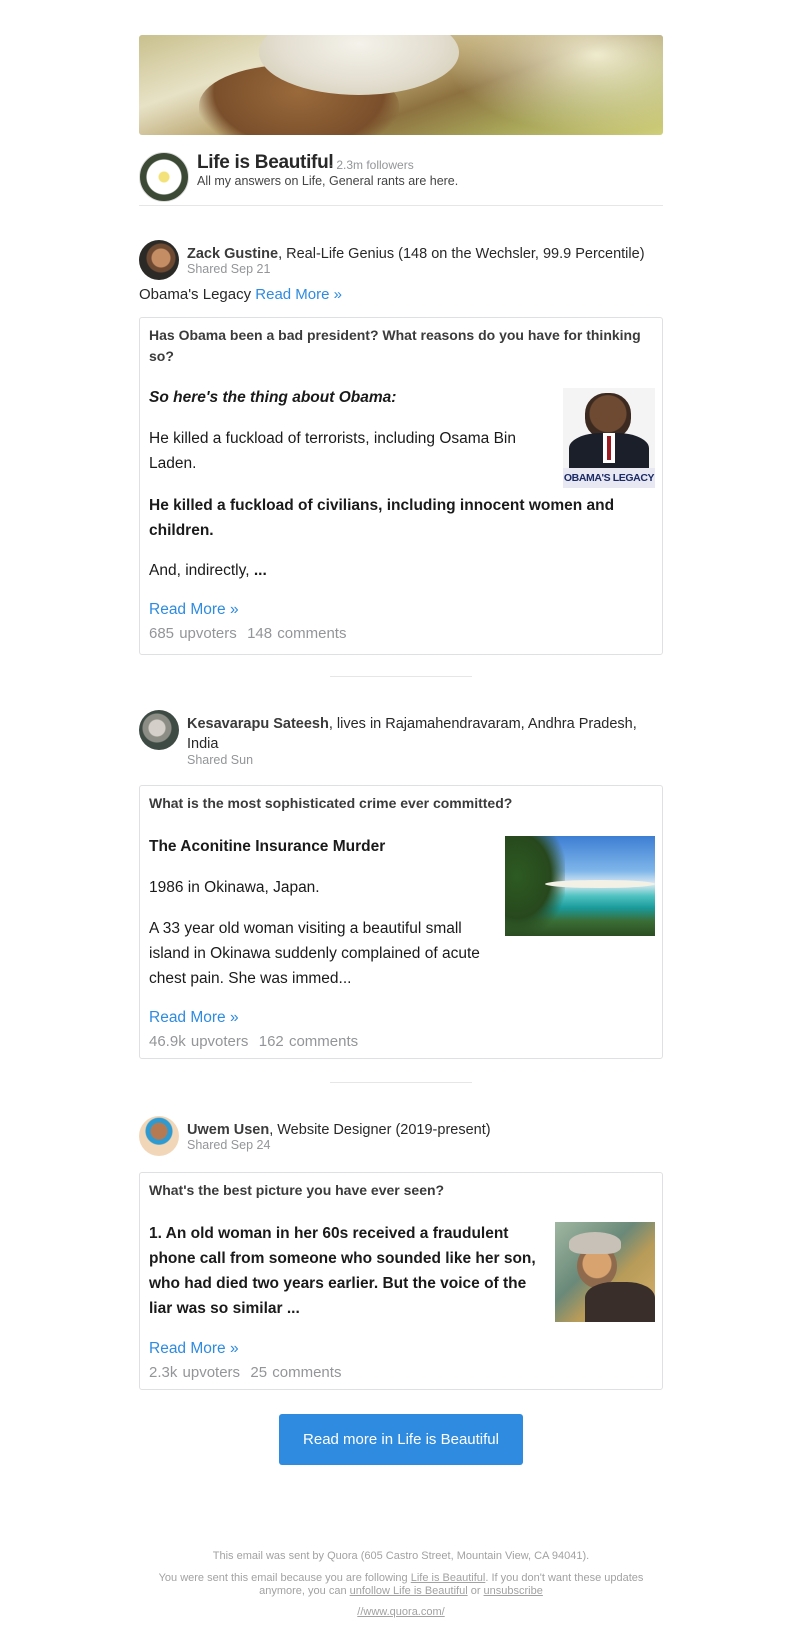 The image size is (800, 1649). Describe the element at coordinates (164, 177) in the screenshot. I see `space-logo` at that location.